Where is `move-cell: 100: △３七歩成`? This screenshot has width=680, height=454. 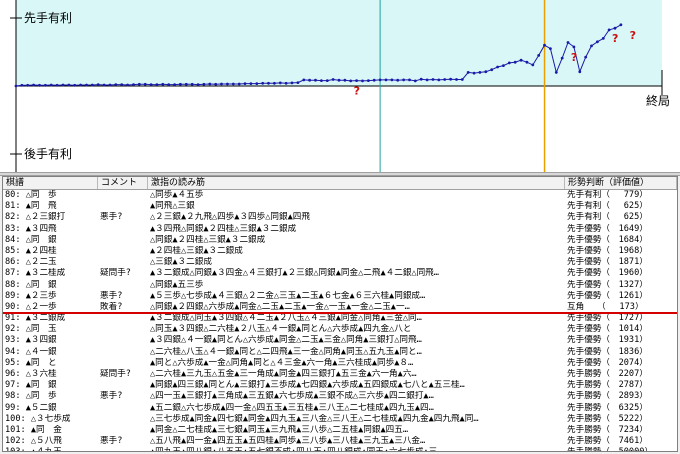
move-cell: 100: △３七歩成 is located at coordinates (38, 418).